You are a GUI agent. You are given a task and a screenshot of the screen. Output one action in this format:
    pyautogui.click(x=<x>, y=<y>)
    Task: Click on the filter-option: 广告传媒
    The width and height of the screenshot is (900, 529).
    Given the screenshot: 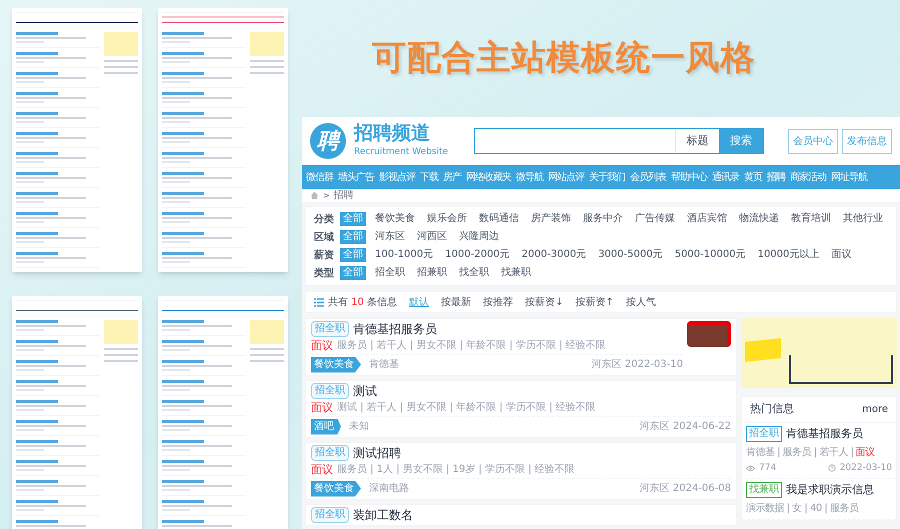 What is the action you would take?
    pyautogui.click(x=655, y=219)
    